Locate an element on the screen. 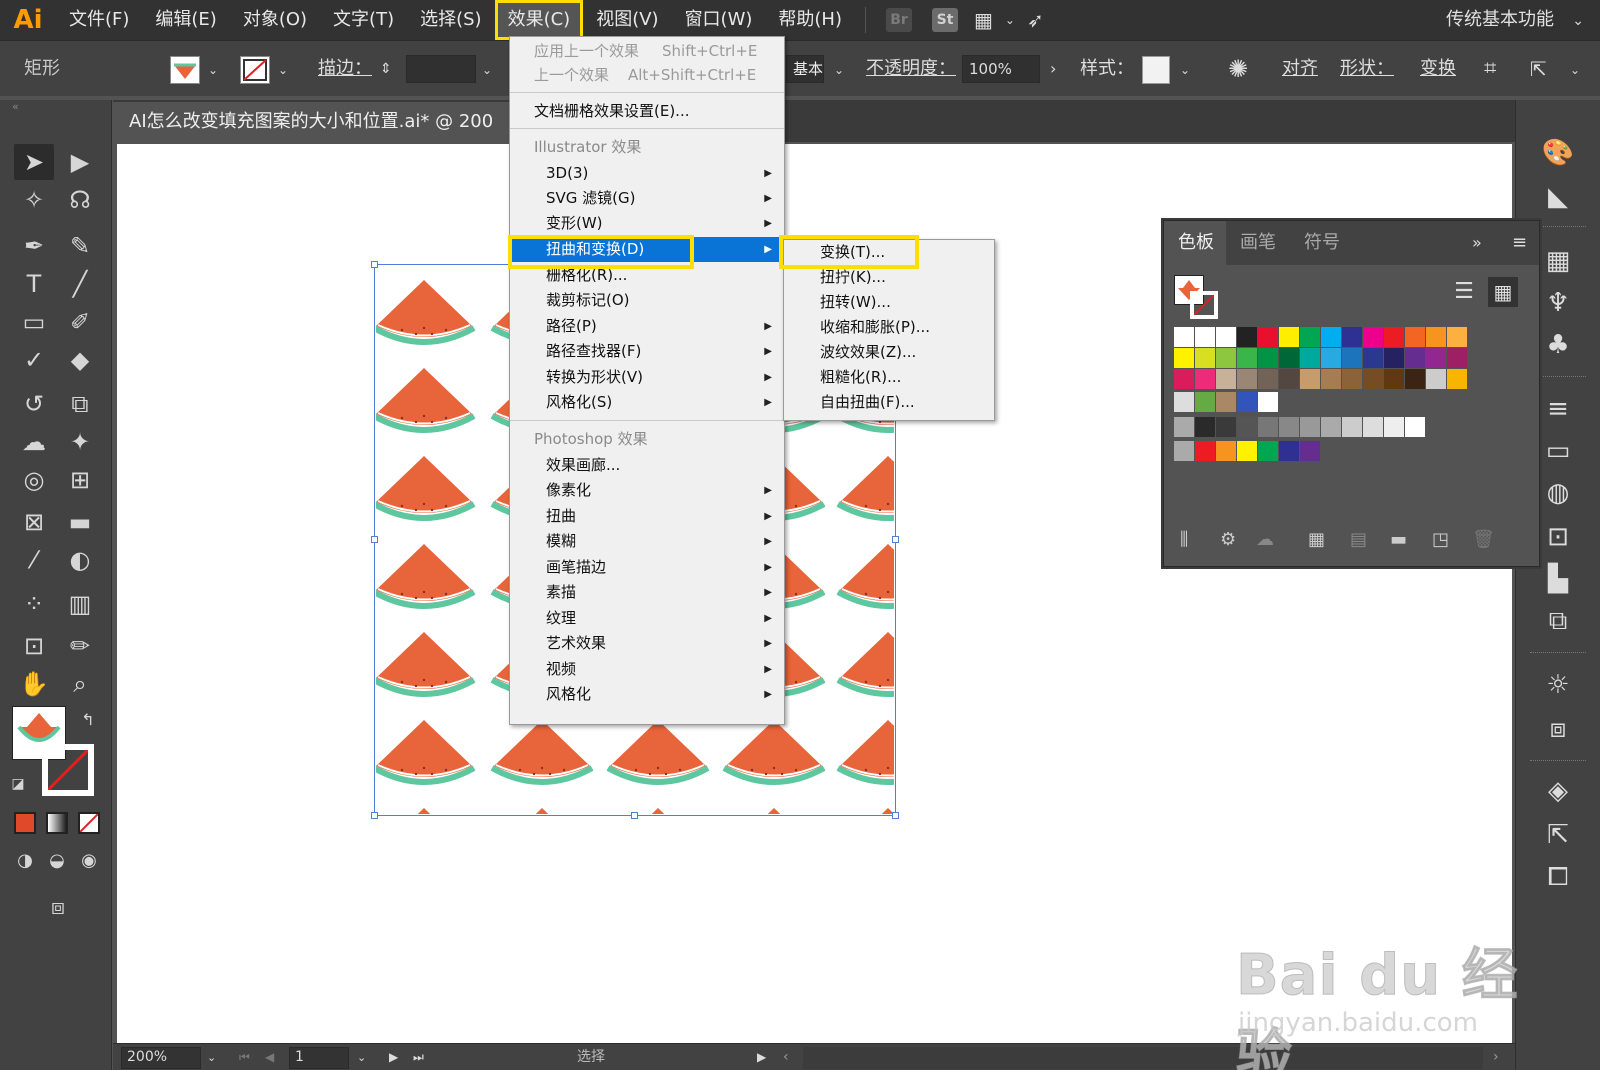  curvature-tool-icon: ✎ is located at coordinates (80, 246).